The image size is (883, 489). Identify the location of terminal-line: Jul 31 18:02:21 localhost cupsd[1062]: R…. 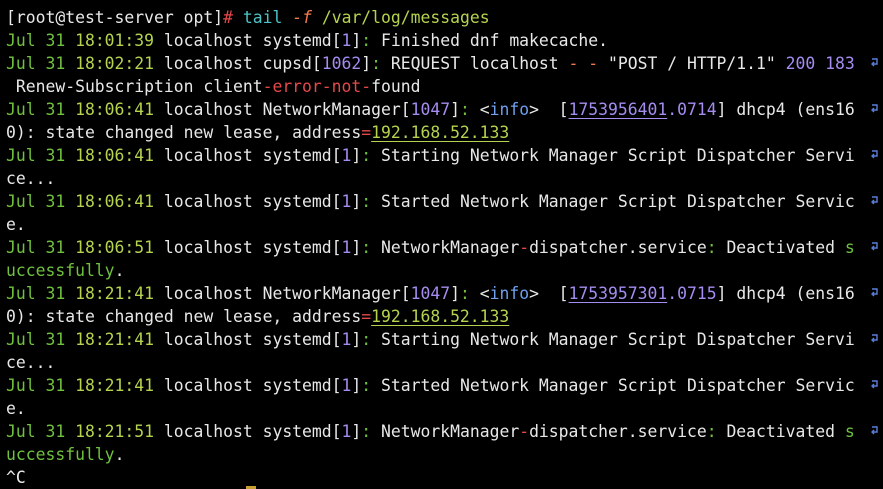
(430, 63).